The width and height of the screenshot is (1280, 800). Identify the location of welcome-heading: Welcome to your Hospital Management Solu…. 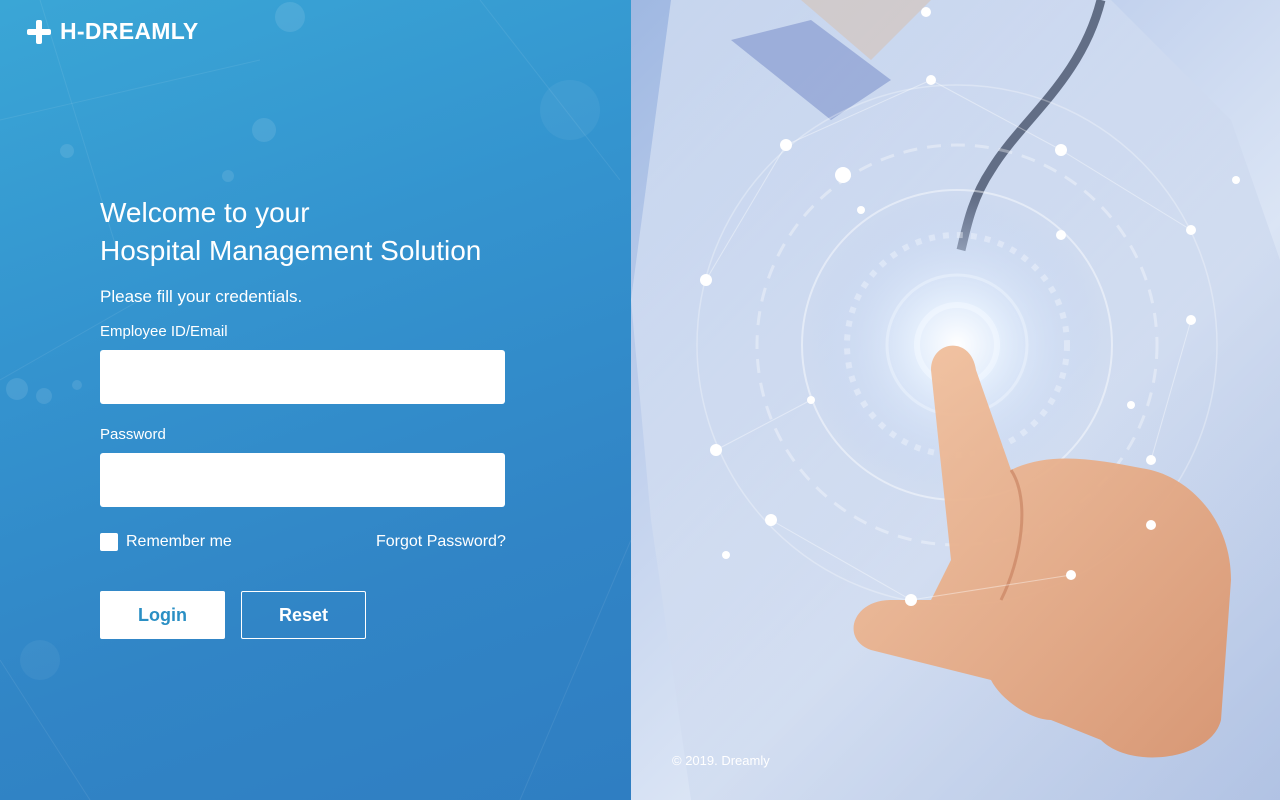
(290, 232).